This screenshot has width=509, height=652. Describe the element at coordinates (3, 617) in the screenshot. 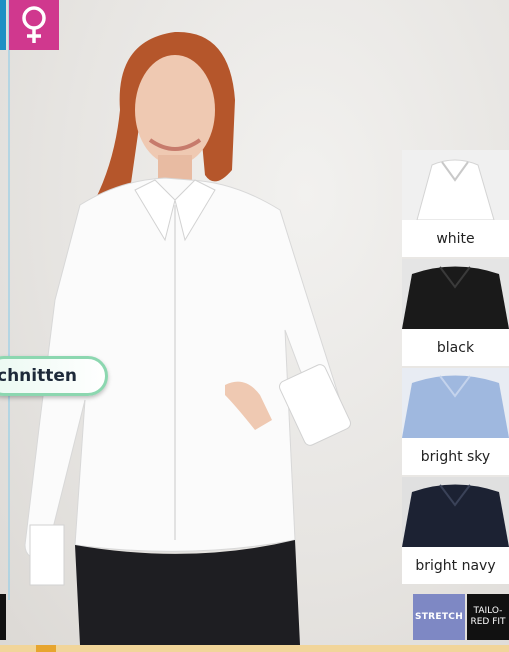

I see `corner-tag` at that location.